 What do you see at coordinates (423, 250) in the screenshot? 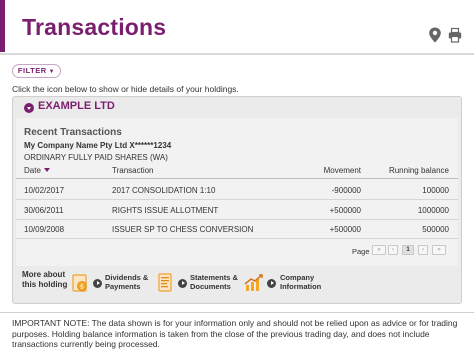
I see `next-page-button: ›` at bounding box center [423, 250].